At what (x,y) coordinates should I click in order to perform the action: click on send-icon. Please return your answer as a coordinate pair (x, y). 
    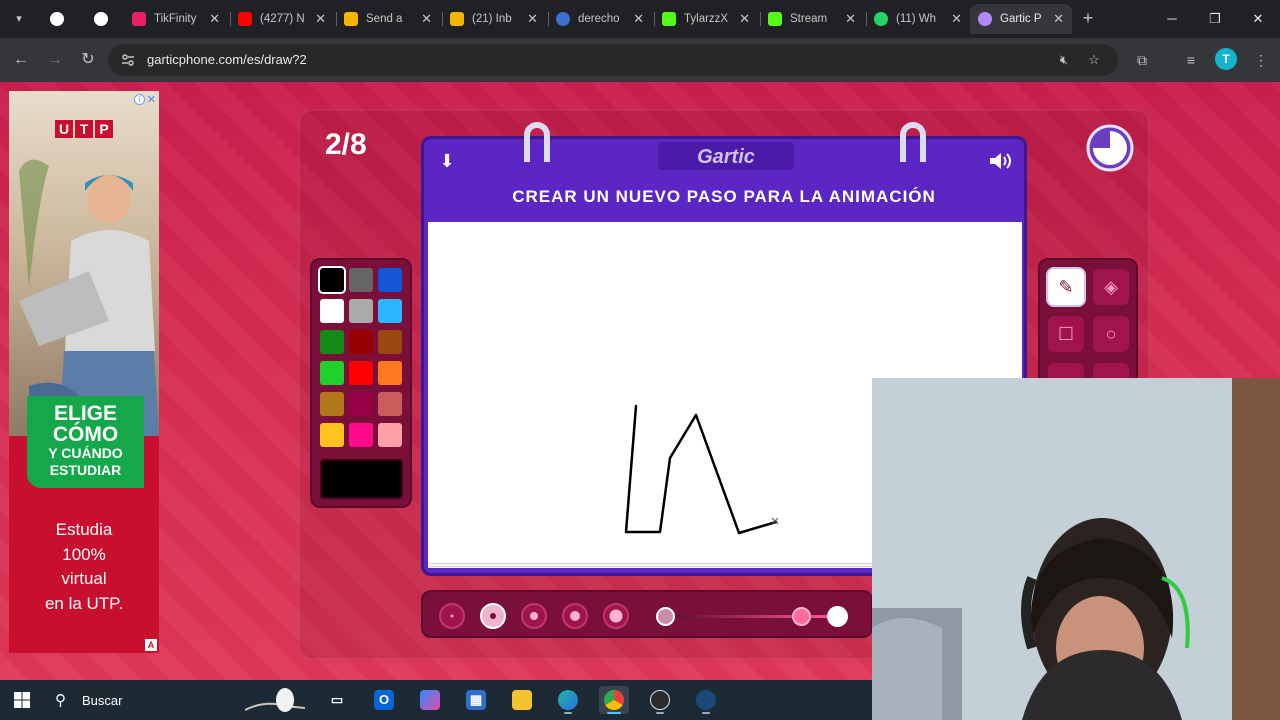
    Looking at the image, I should click on (351, 19).